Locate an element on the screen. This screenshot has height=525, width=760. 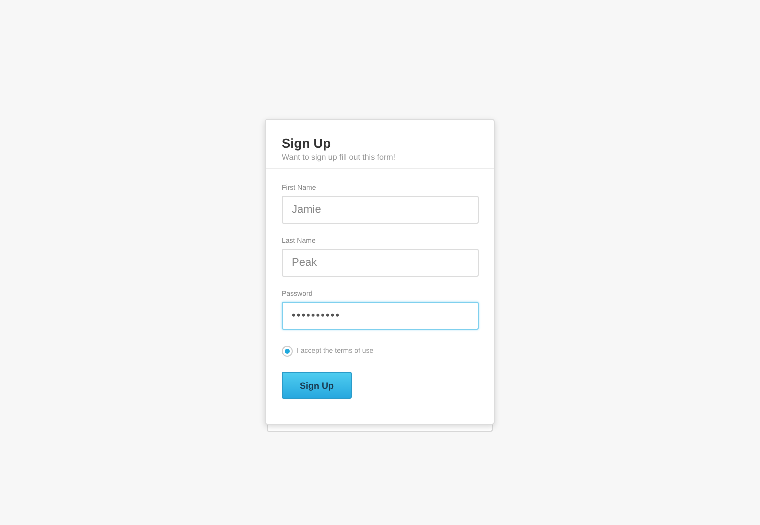
input-field: •••••••••• is located at coordinates (380, 316).